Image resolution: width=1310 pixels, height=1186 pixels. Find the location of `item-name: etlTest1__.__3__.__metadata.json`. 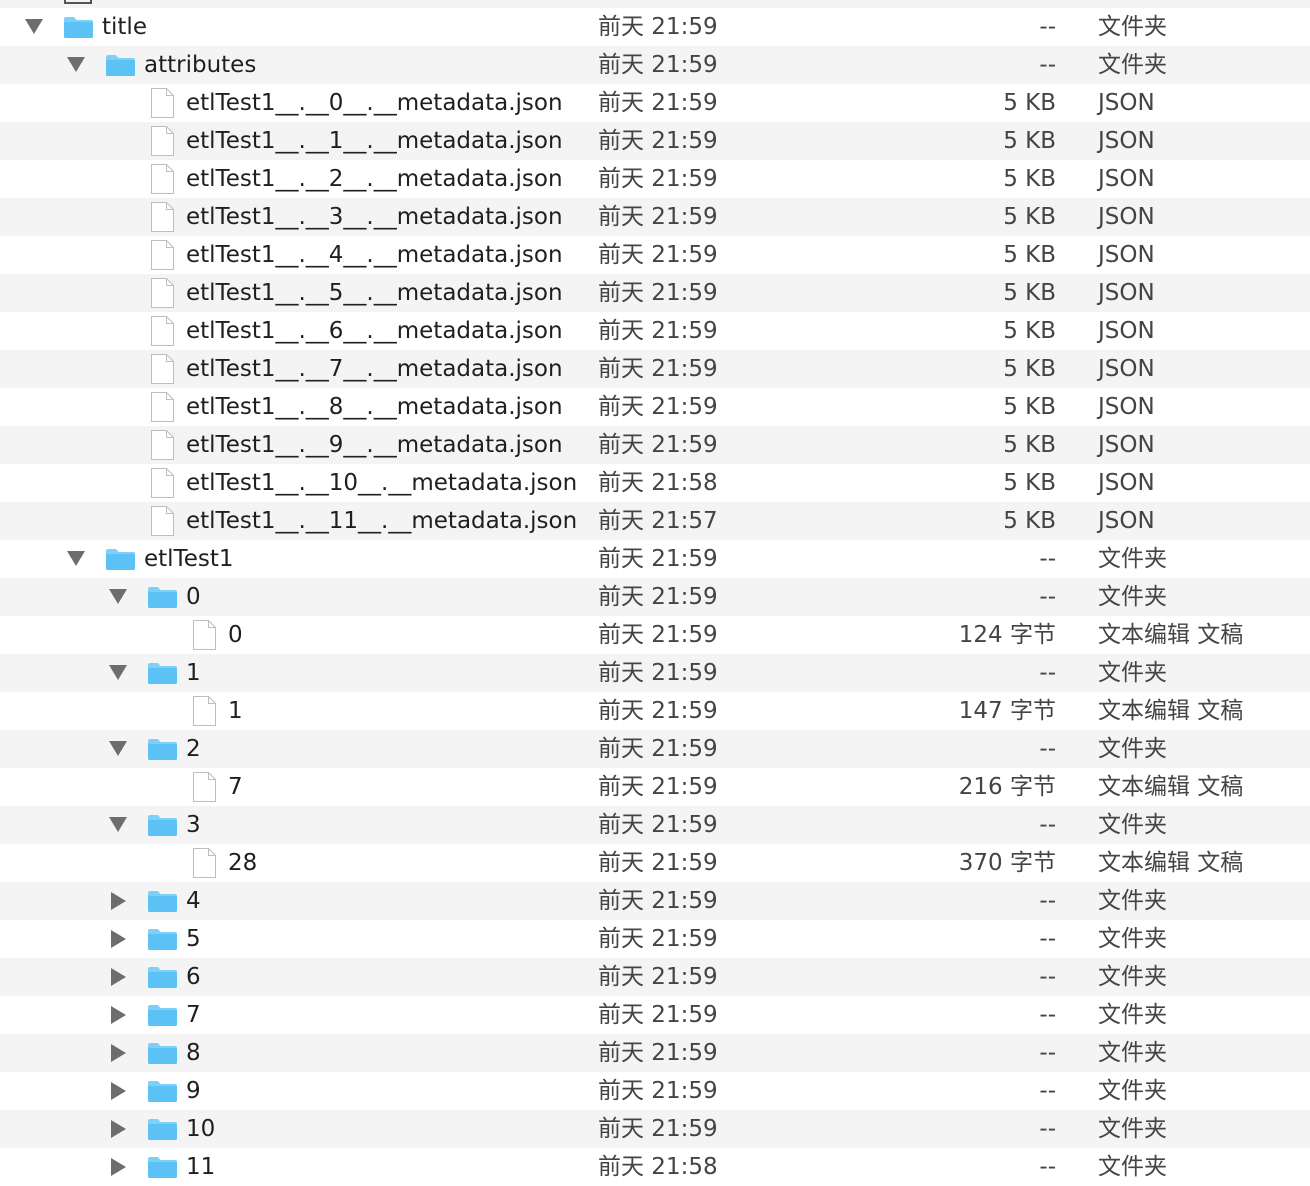

item-name: etlTest1__.__3__.__metadata.json is located at coordinates (374, 217).